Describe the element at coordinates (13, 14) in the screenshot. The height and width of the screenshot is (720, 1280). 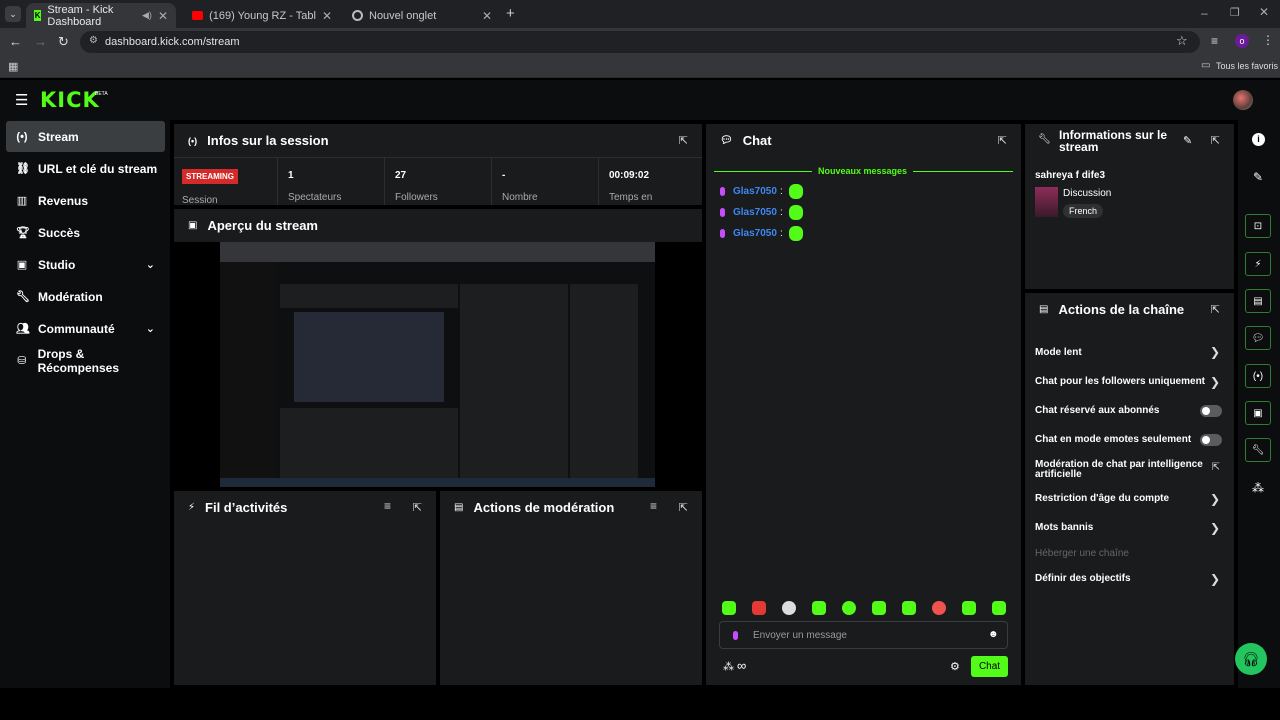
I see `tab-search-button: ⌄` at that location.